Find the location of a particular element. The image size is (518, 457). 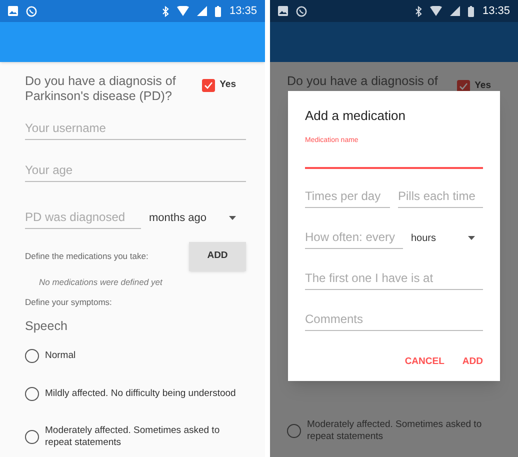

radio-label: Normal is located at coordinates (60, 356).